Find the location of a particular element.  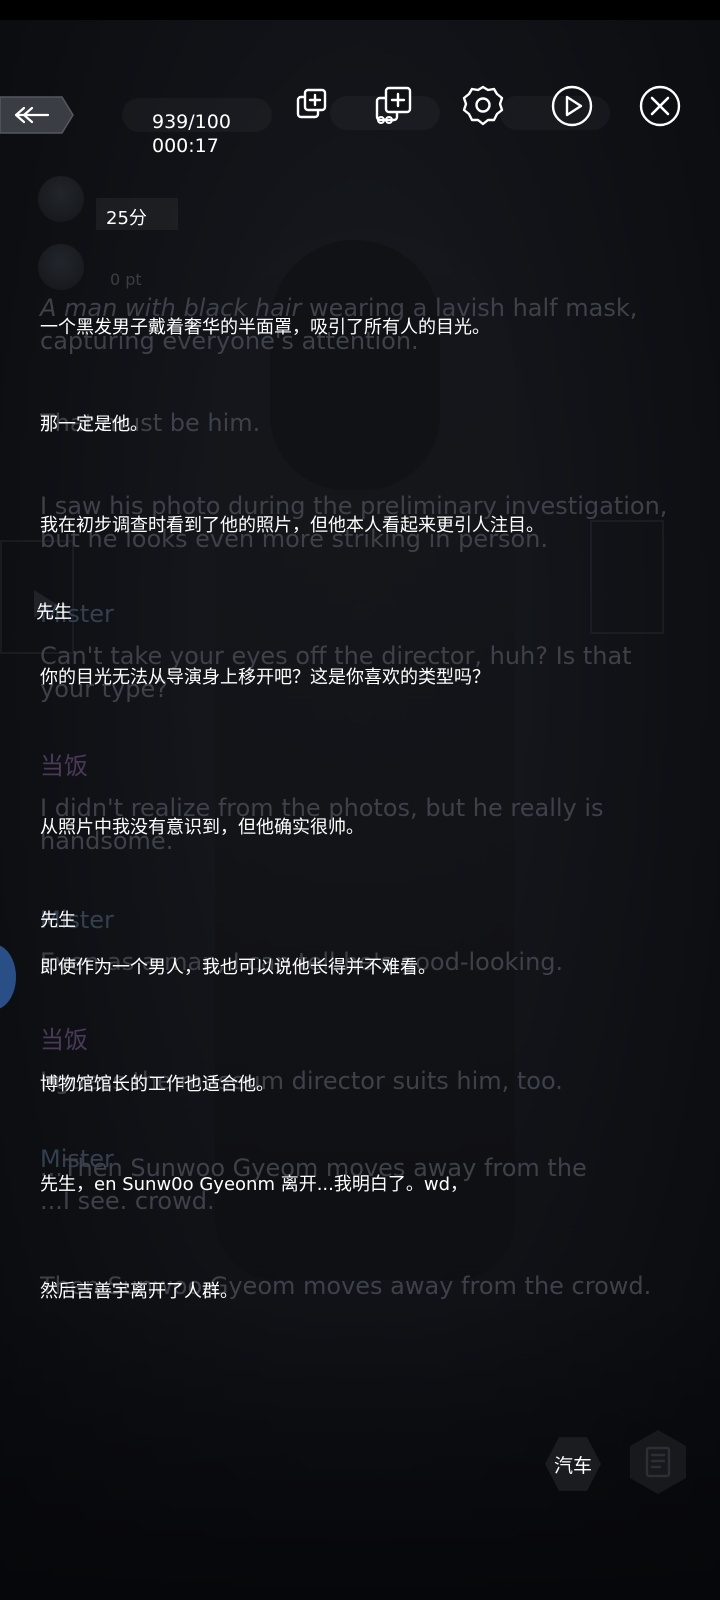

play-button is located at coordinates (572, 106).